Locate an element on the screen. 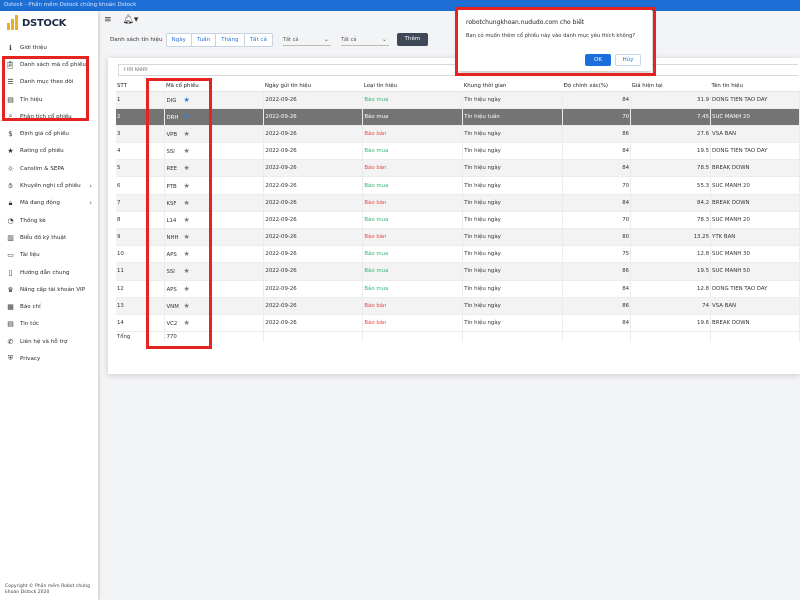  column-header: Ngày gửi tín hiệu is located at coordinates (313, 87).